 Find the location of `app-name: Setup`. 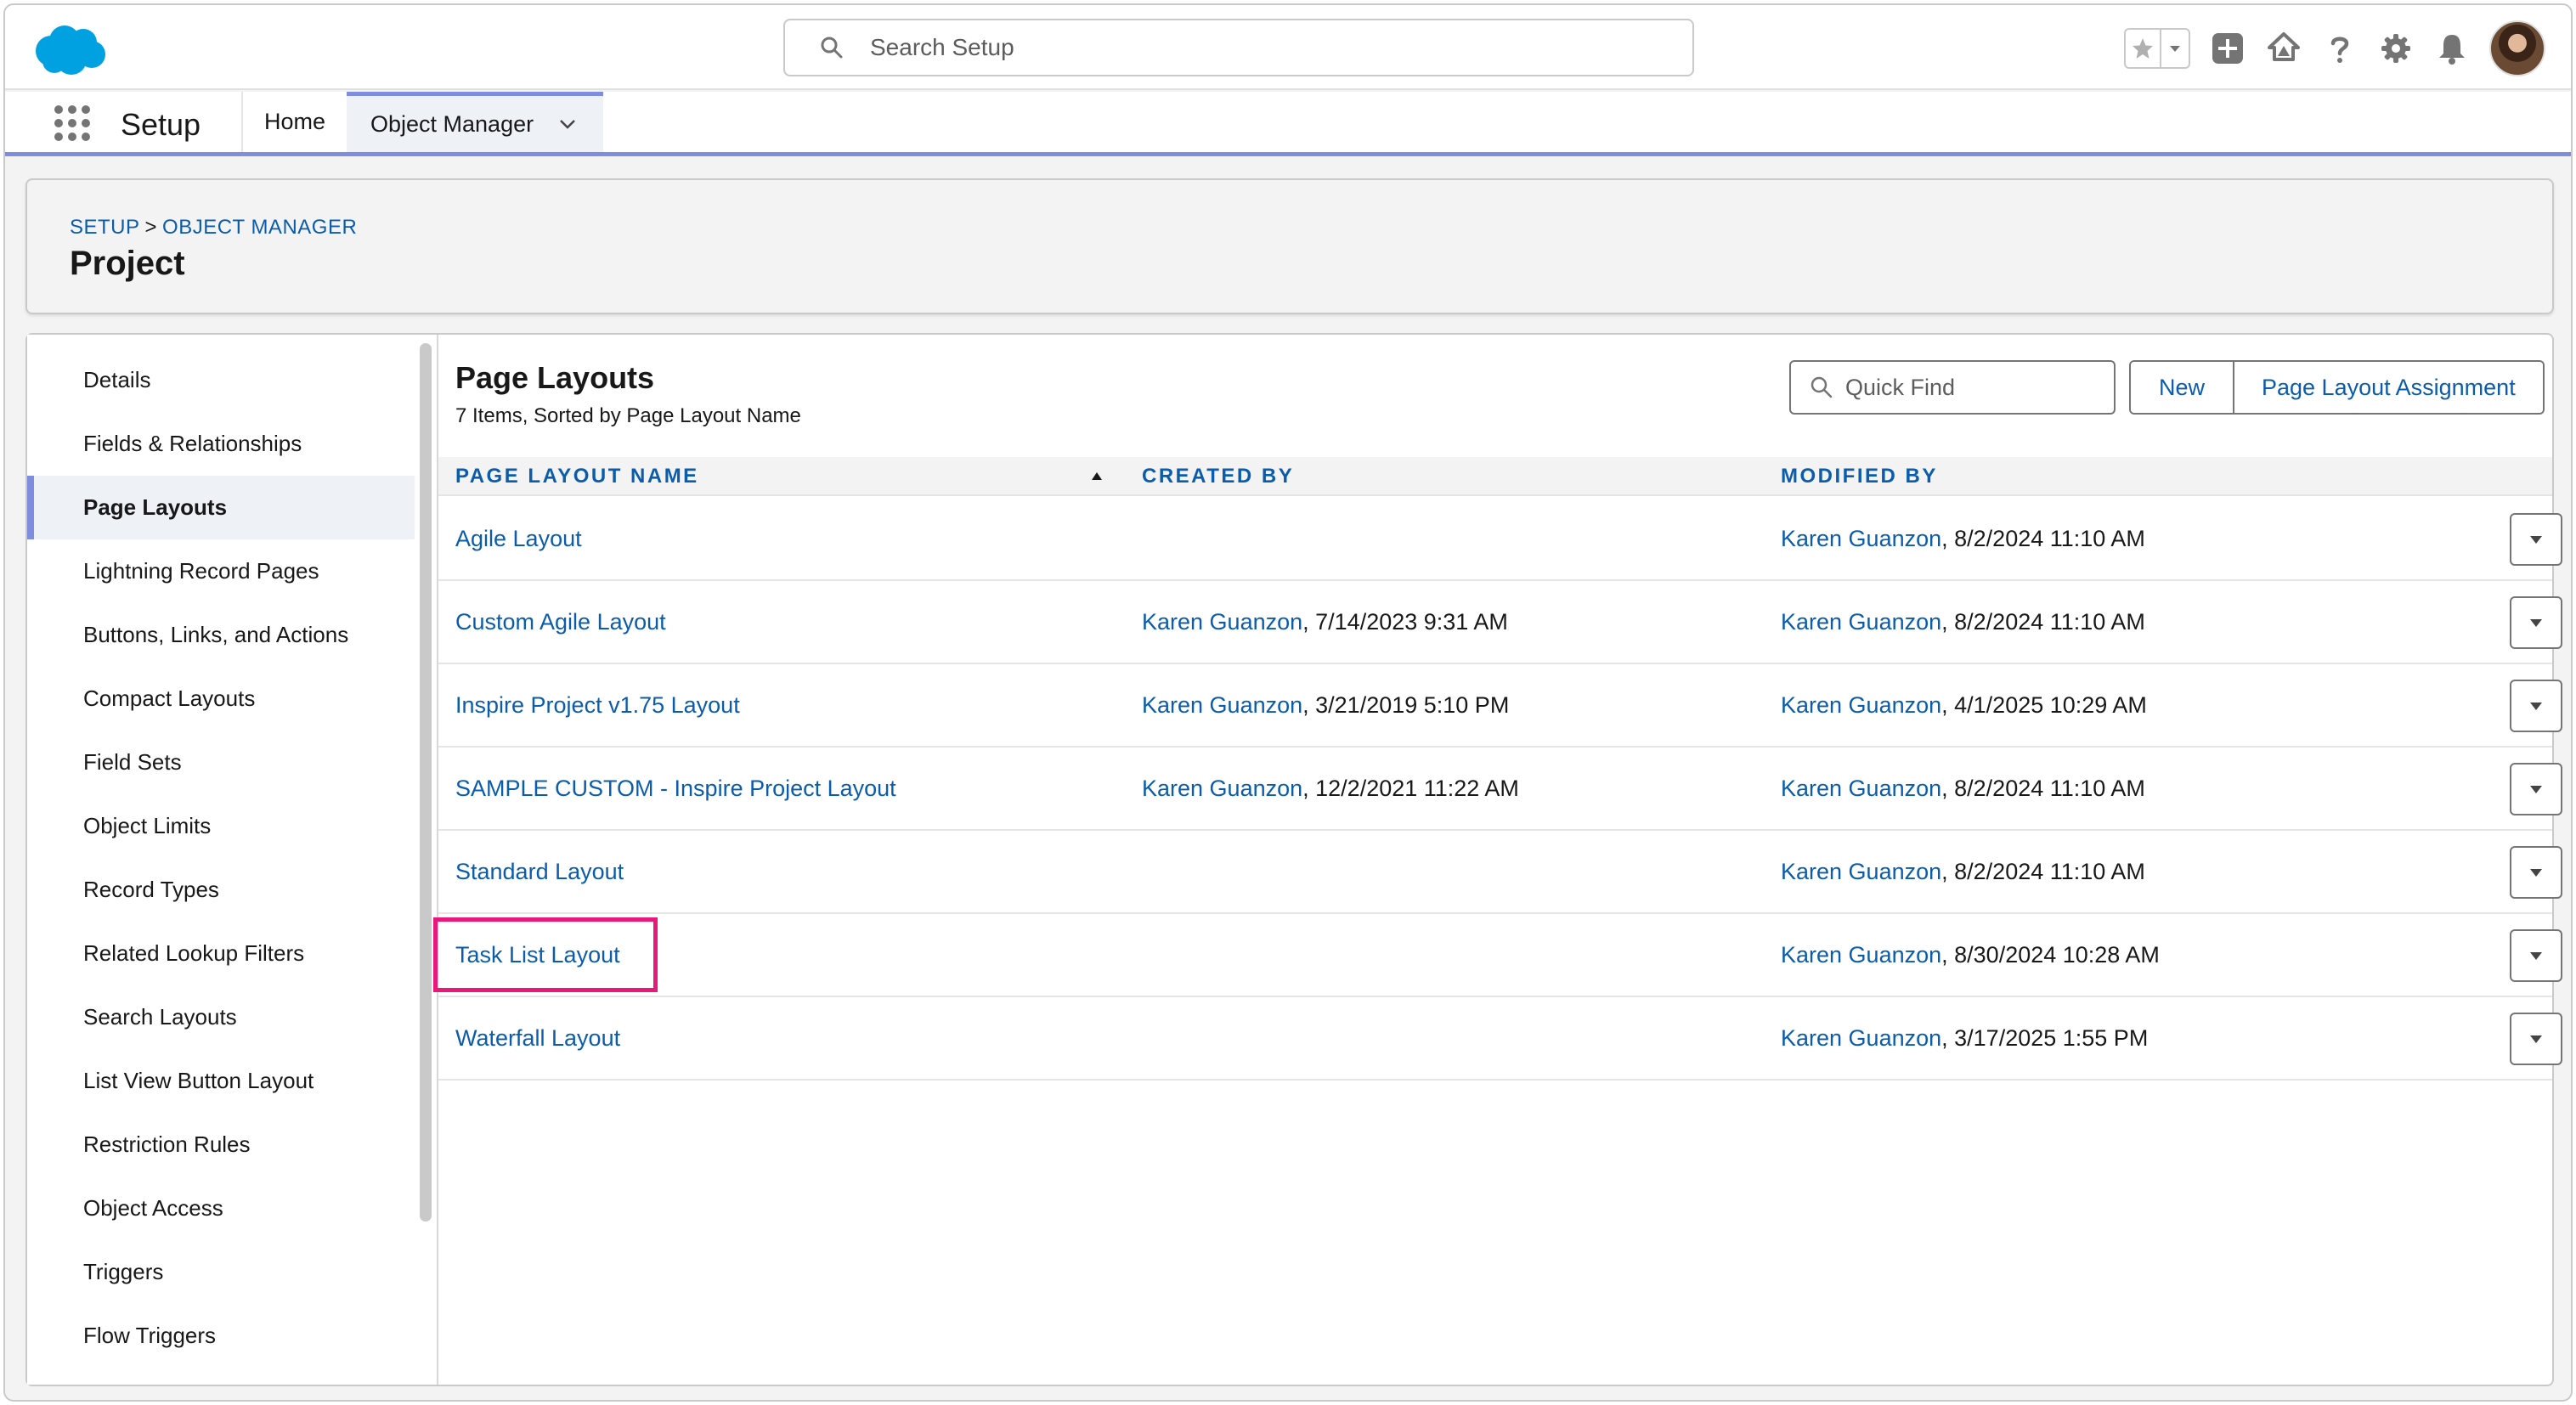

app-name: Setup is located at coordinates (161, 124).